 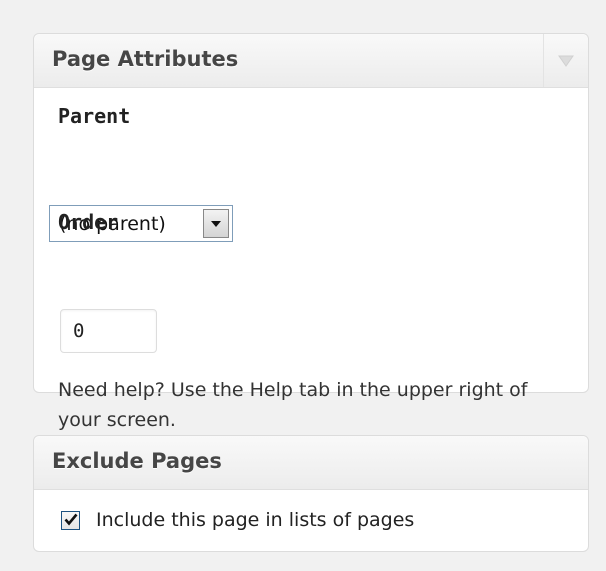 I want to click on order-input, so click(x=108, y=331).